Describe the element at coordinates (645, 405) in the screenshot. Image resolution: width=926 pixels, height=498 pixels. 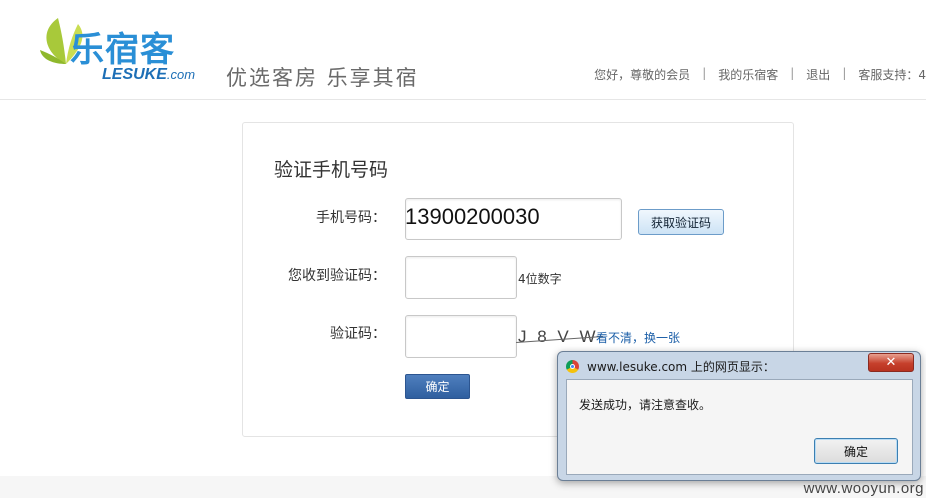
I see `dialog-message: 发送成功，请注意查收。` at that location.